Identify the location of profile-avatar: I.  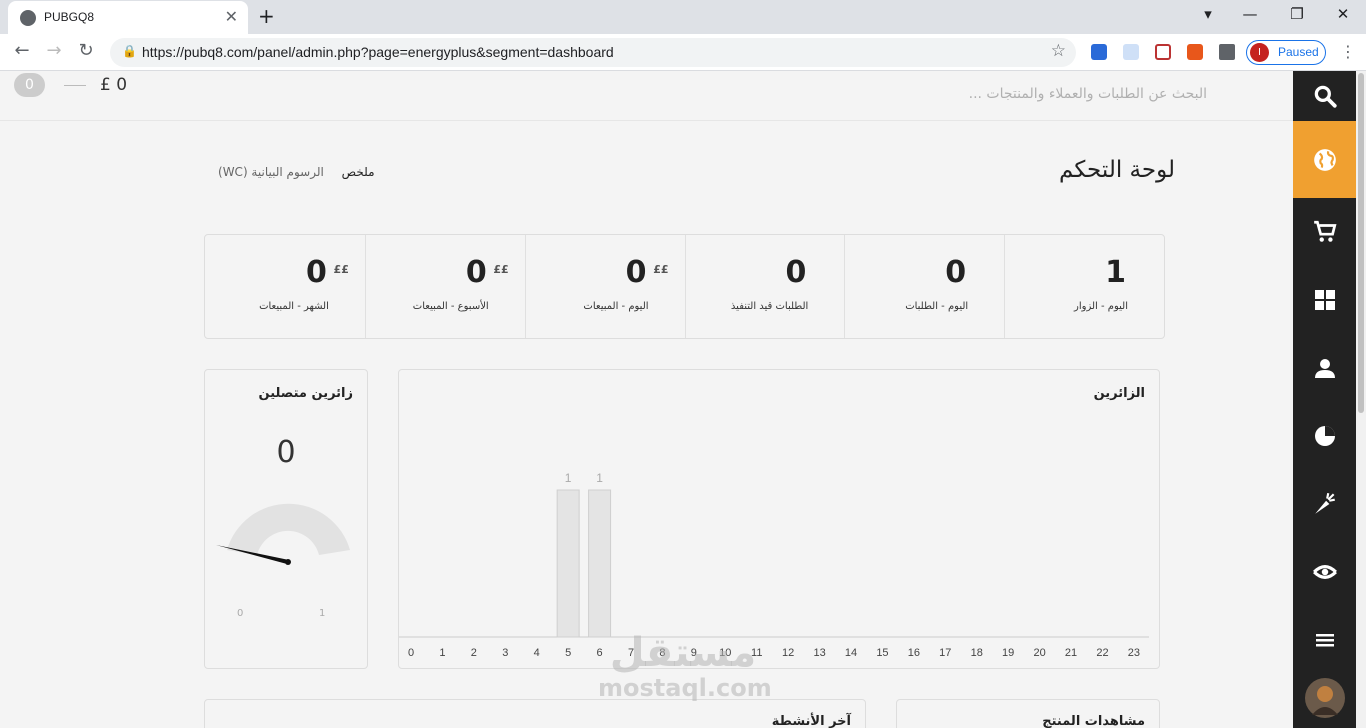
(1259, 52).